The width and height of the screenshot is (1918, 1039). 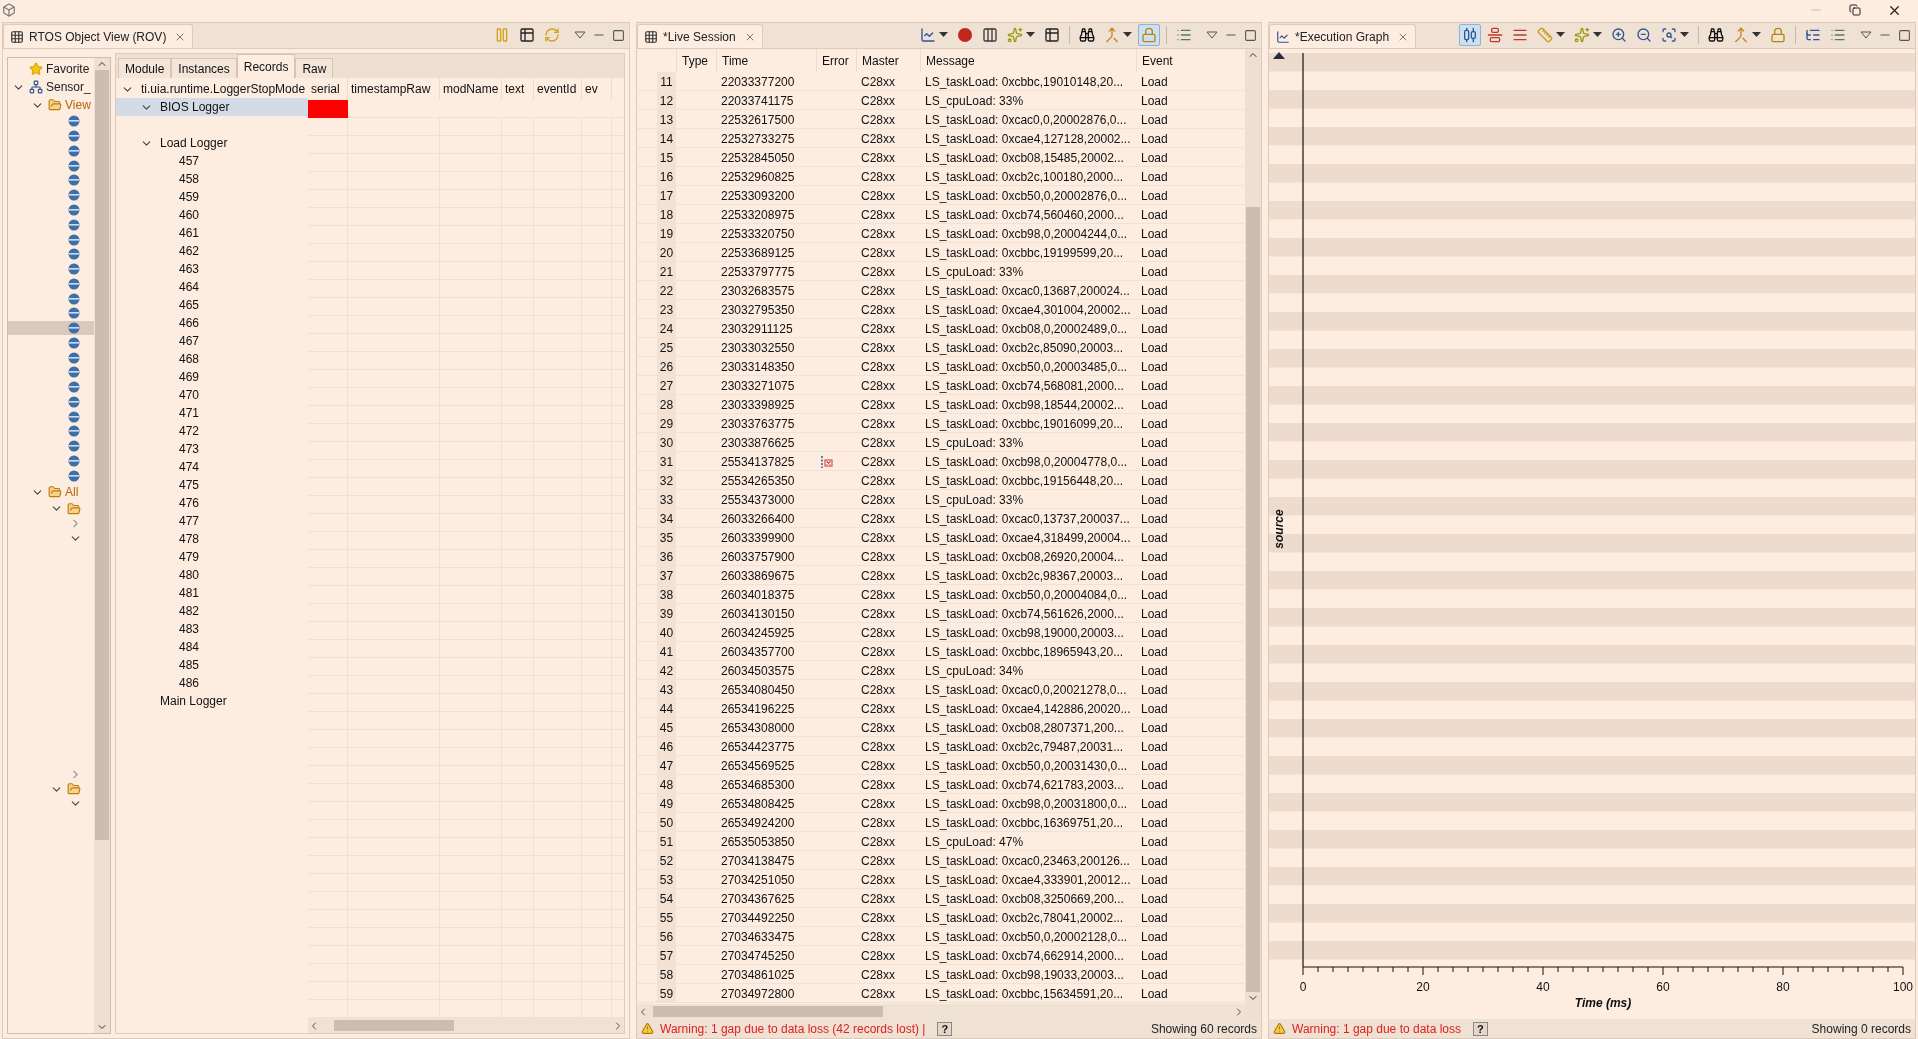 What do you see at coordinates (212, 449) in the screenshot?
I see `tree-item: 473` at bounding box center [212, 449].